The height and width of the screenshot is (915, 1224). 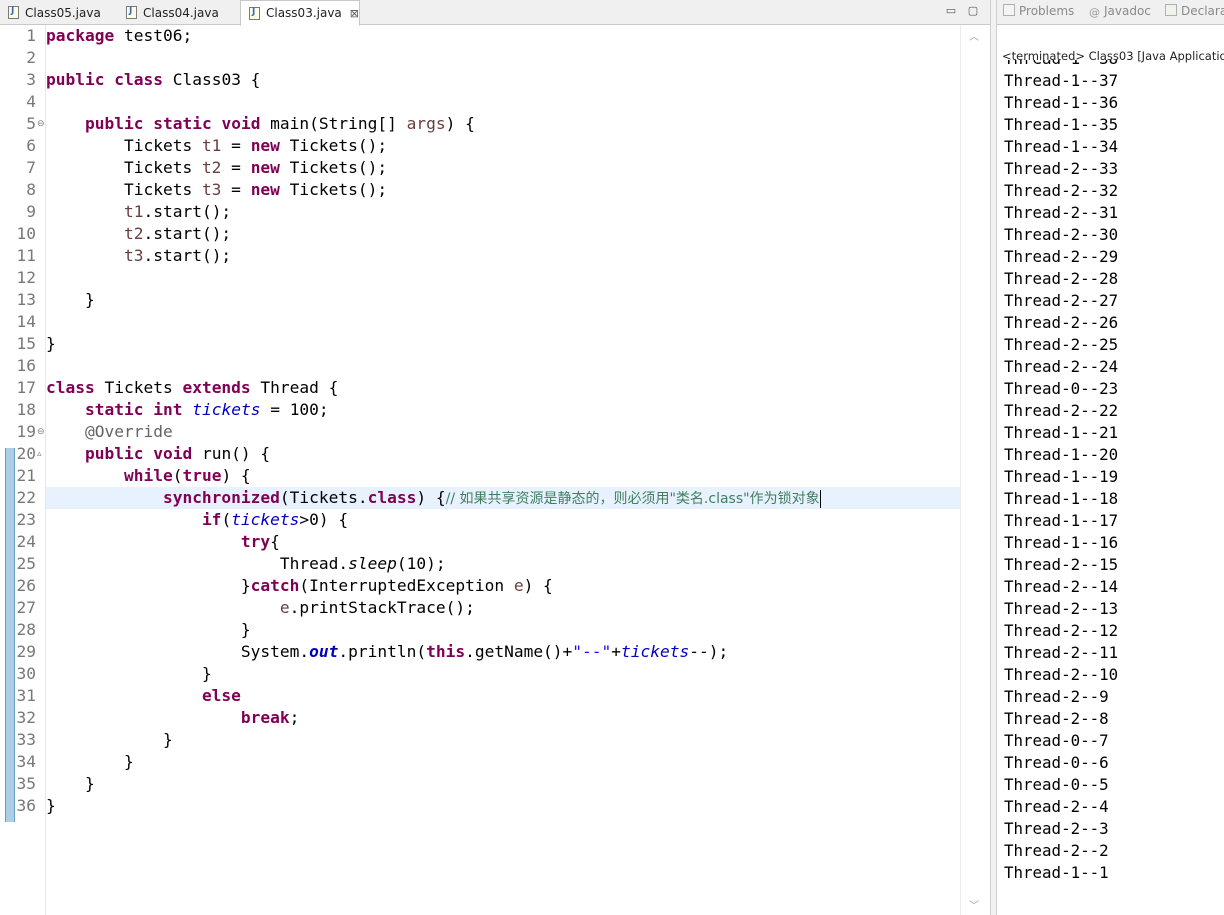 What do you see at coordinates (26, 299) in the screenshot?
I see `line-number: 13` at bounding box center [26, 299].